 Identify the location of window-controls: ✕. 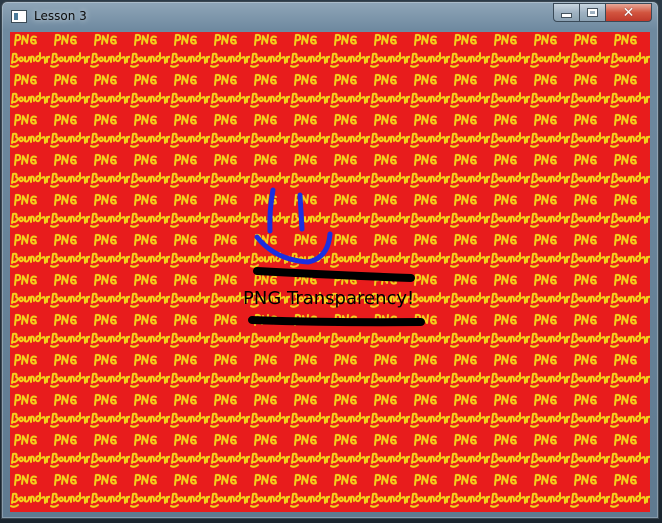
(602, 12).